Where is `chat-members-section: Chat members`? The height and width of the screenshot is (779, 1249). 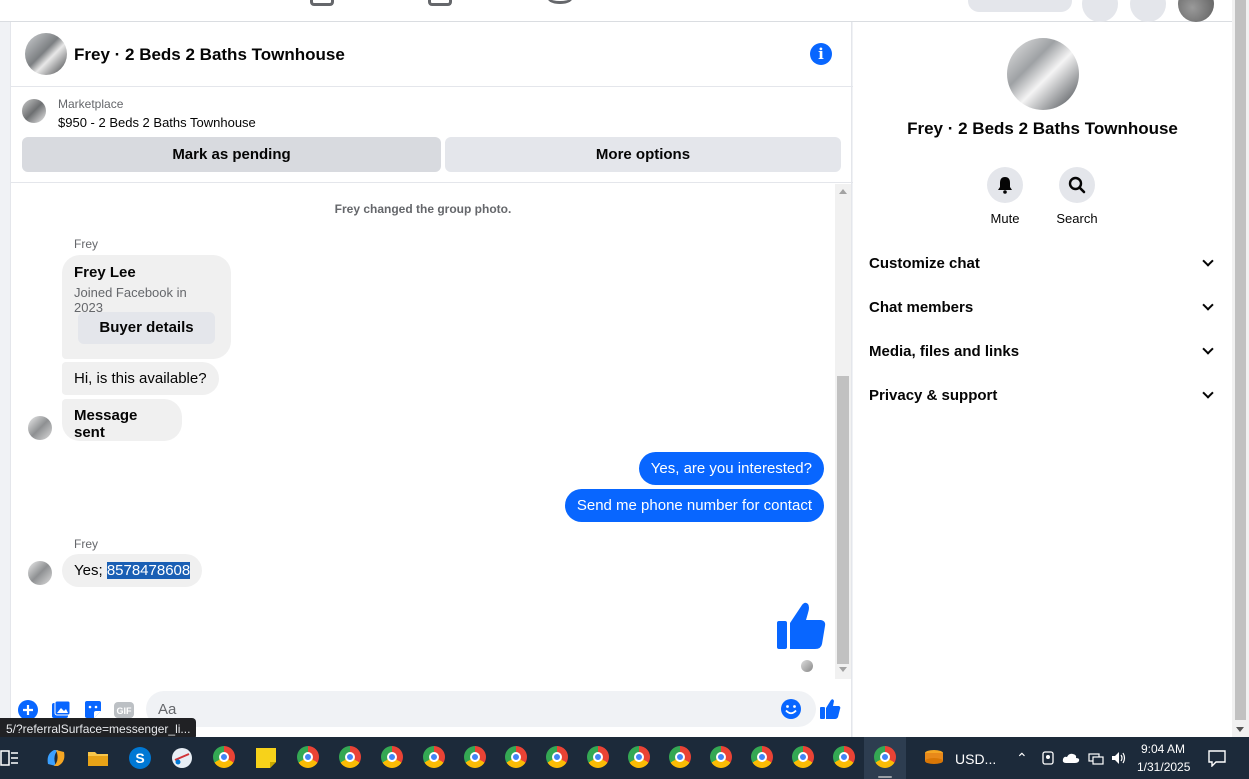 chat-members-section: Chat members is located at coordinates (1042, 307).